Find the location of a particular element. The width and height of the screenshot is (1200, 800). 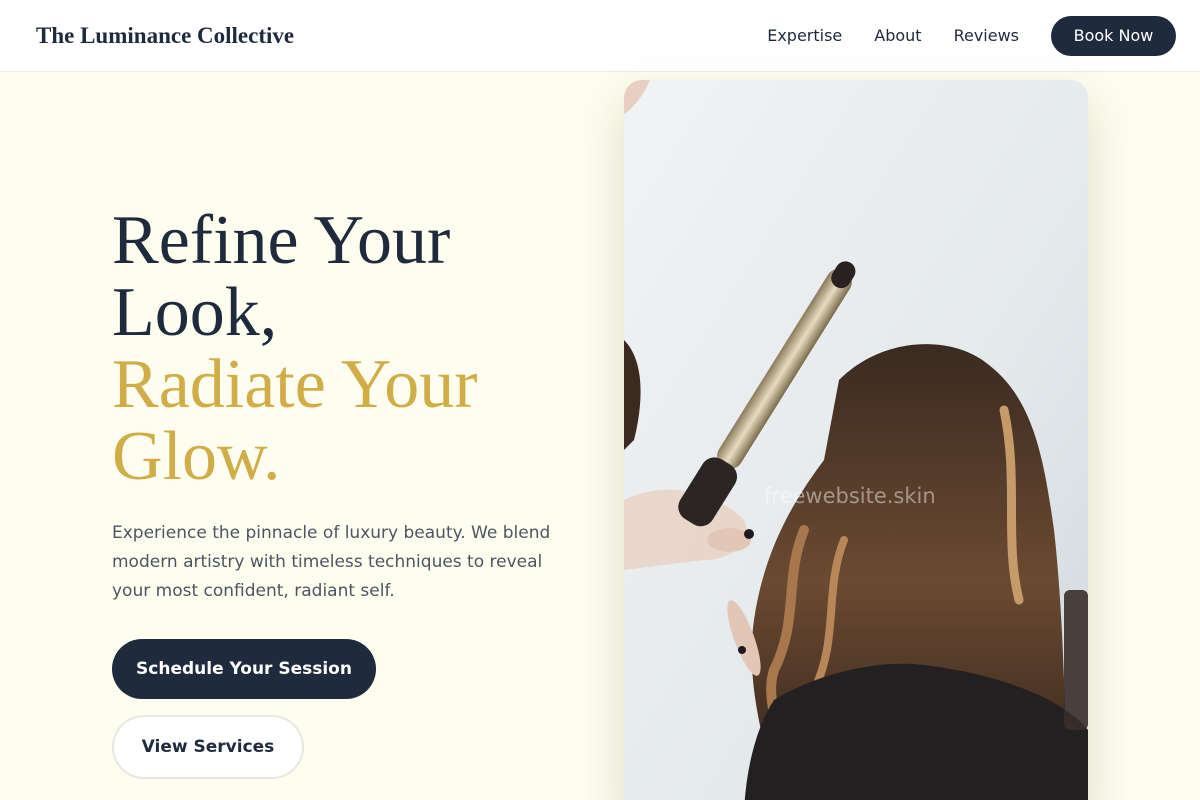

nav-link-expertise: Expertise is located at coordinates (804, 35).